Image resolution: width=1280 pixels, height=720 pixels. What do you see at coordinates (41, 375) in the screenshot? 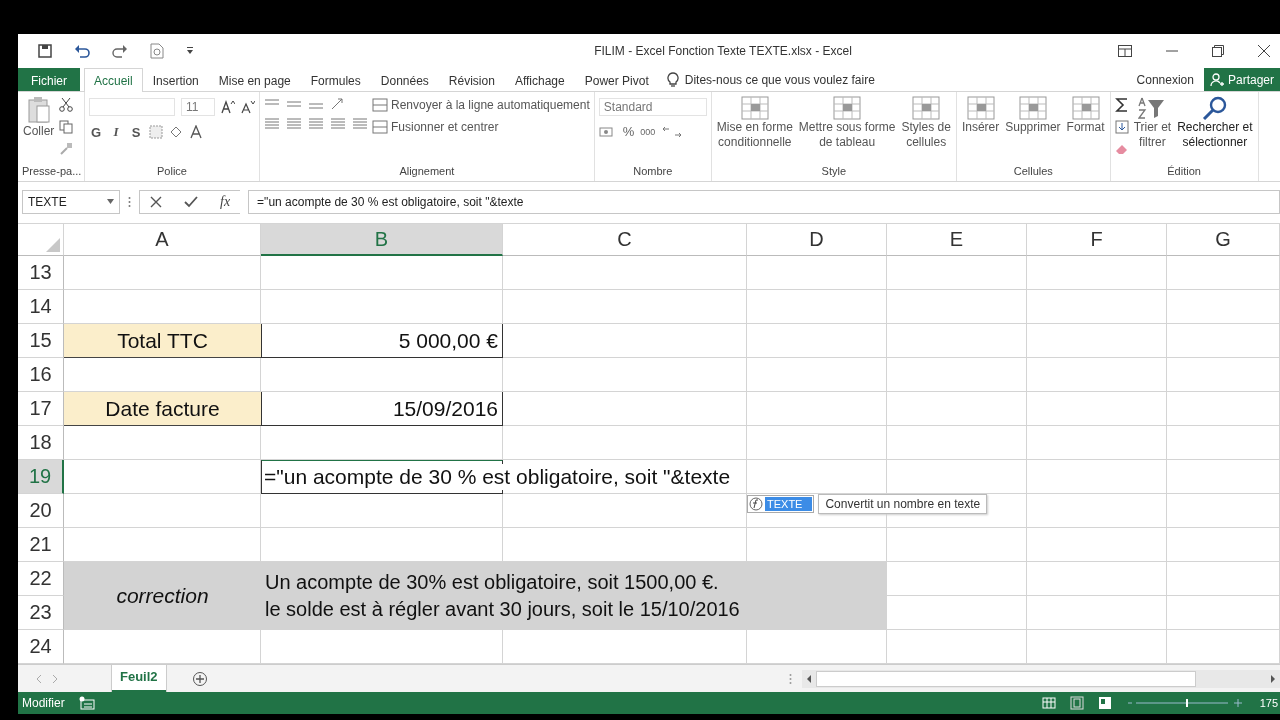
I see `row-header: 16` at bounding box center [41, 375].